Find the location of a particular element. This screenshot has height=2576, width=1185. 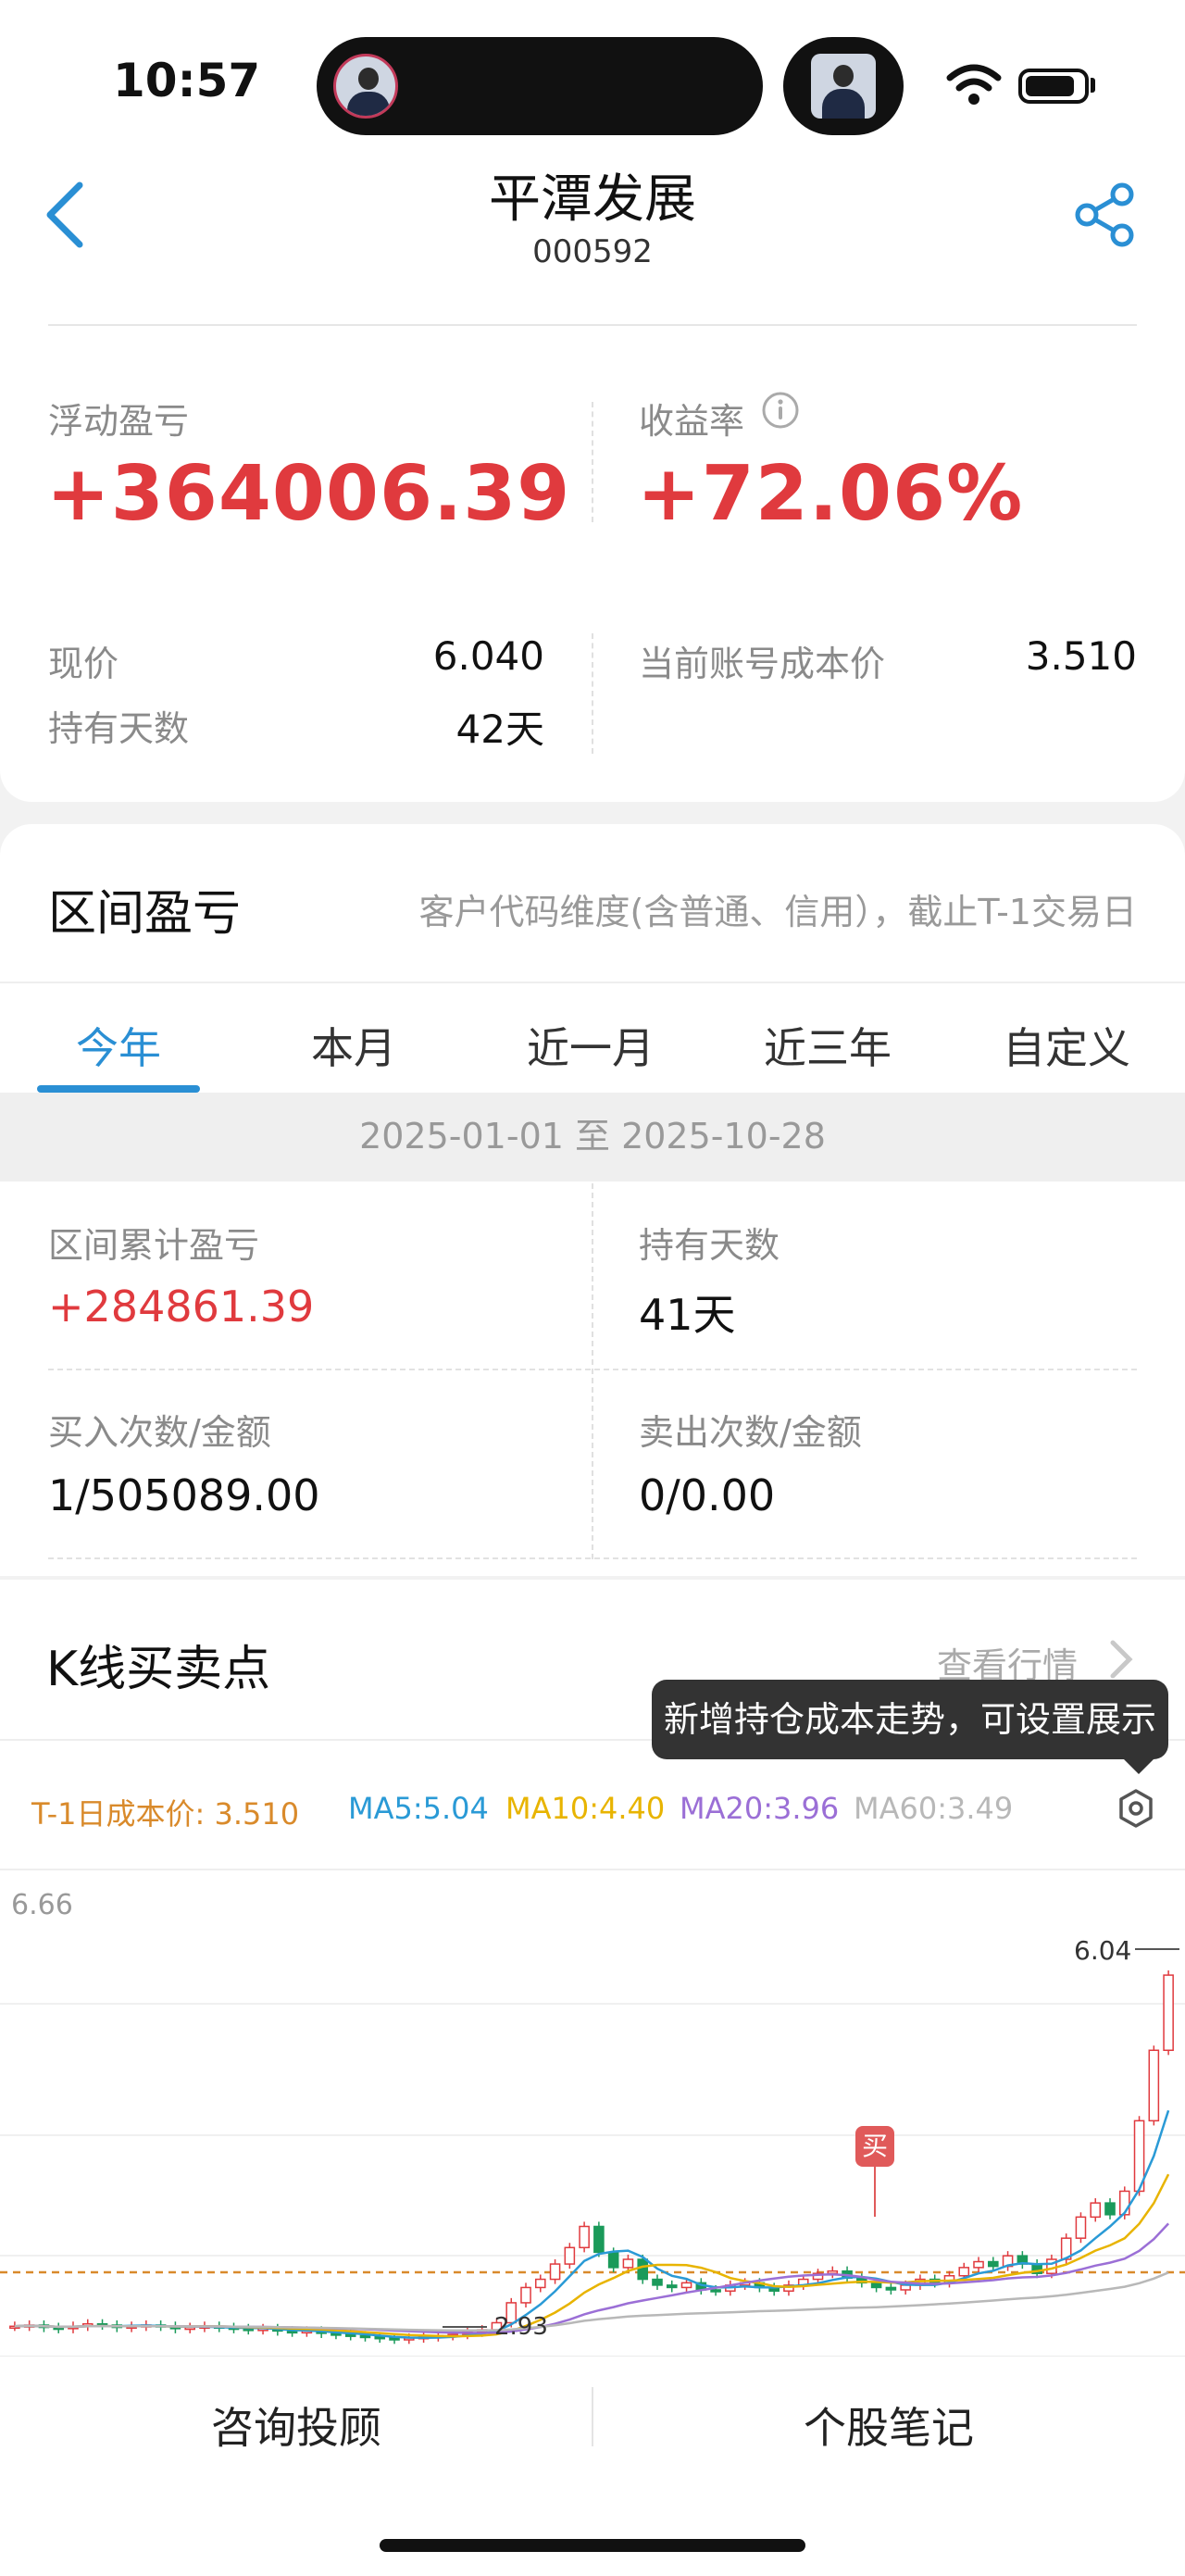

range-title: 区间盈亏 is located at coordinates (145, 914).